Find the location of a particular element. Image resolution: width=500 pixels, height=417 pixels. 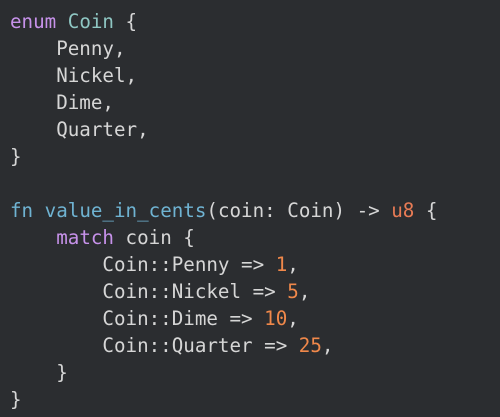

code-token: Coin::Nickel => is located at coordinates (149, 291).